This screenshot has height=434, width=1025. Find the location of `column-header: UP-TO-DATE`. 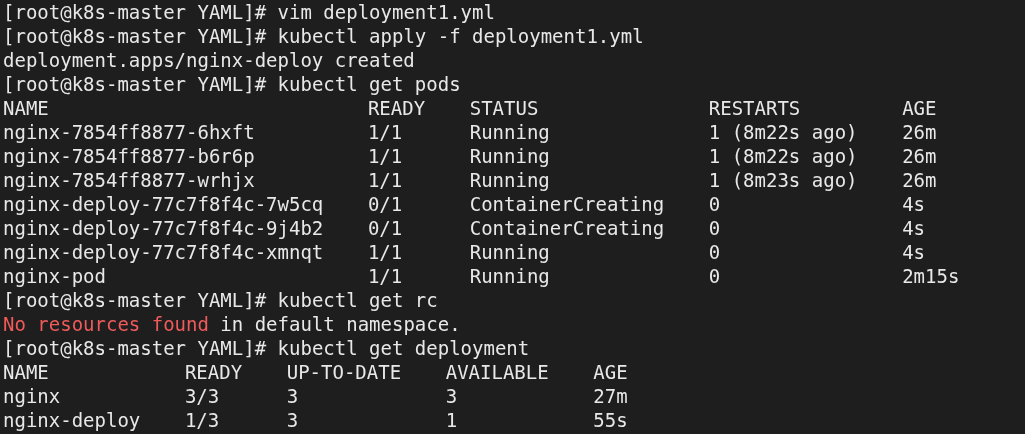

column-header: UP-TO-DATE is located at coordinates (344, 372).